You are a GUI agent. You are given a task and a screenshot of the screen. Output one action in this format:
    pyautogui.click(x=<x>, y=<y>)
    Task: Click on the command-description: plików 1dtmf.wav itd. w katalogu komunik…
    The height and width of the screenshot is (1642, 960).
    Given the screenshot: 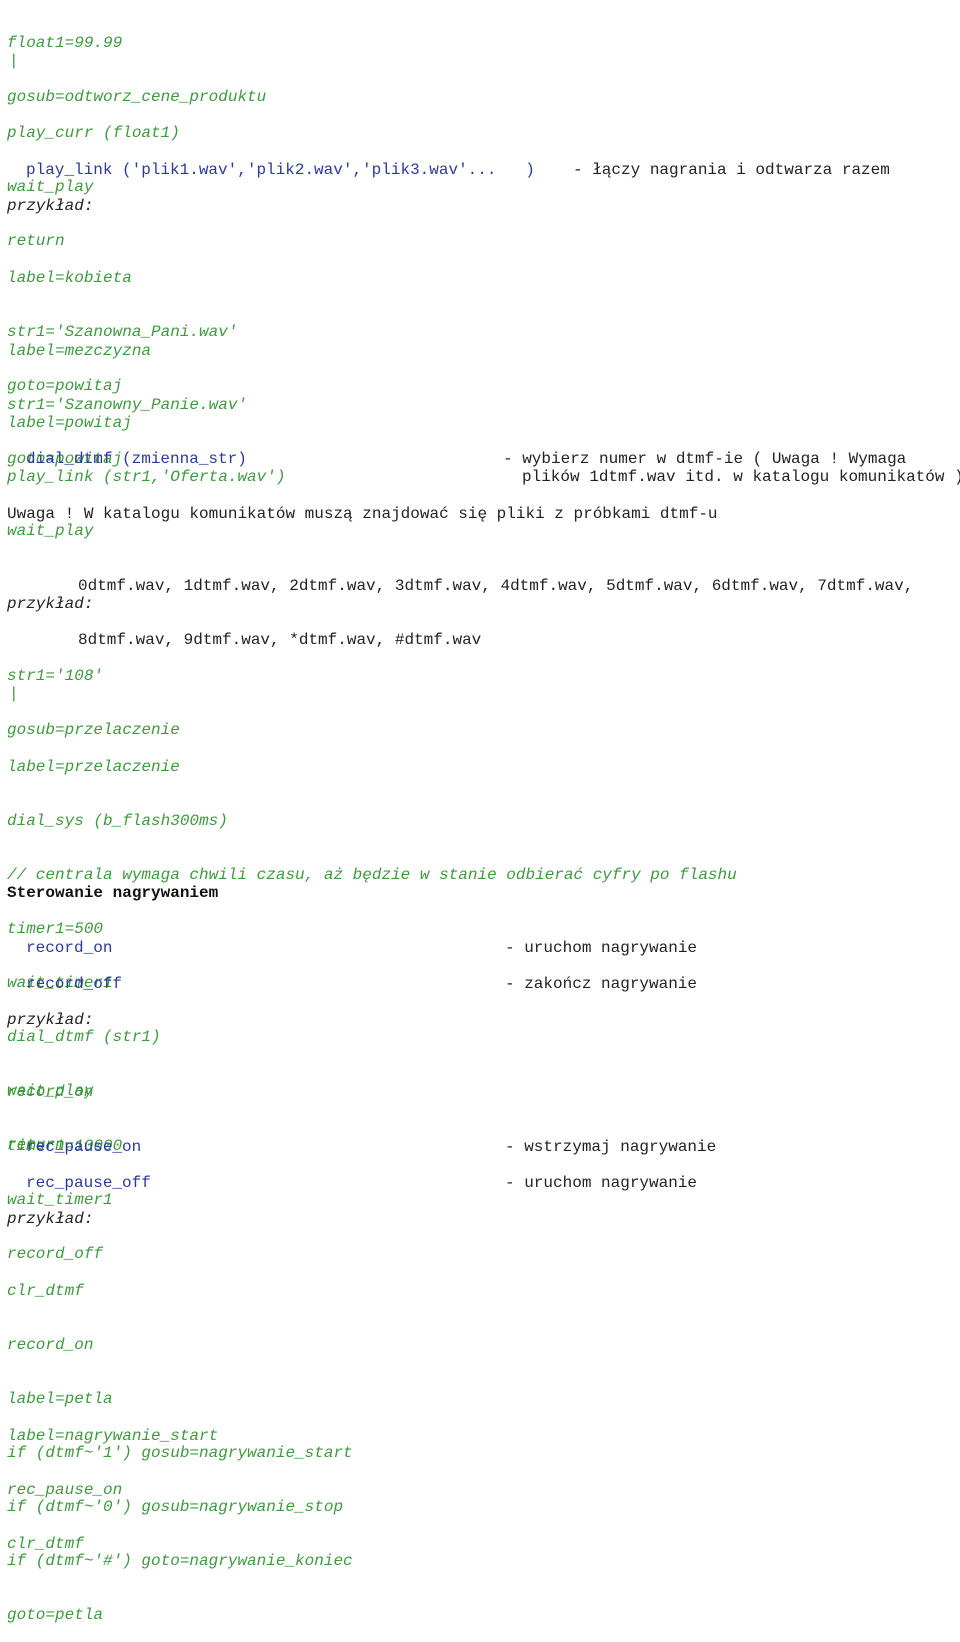 What is the action you would take?
    pyautogui.click(x=741, y=477)
    